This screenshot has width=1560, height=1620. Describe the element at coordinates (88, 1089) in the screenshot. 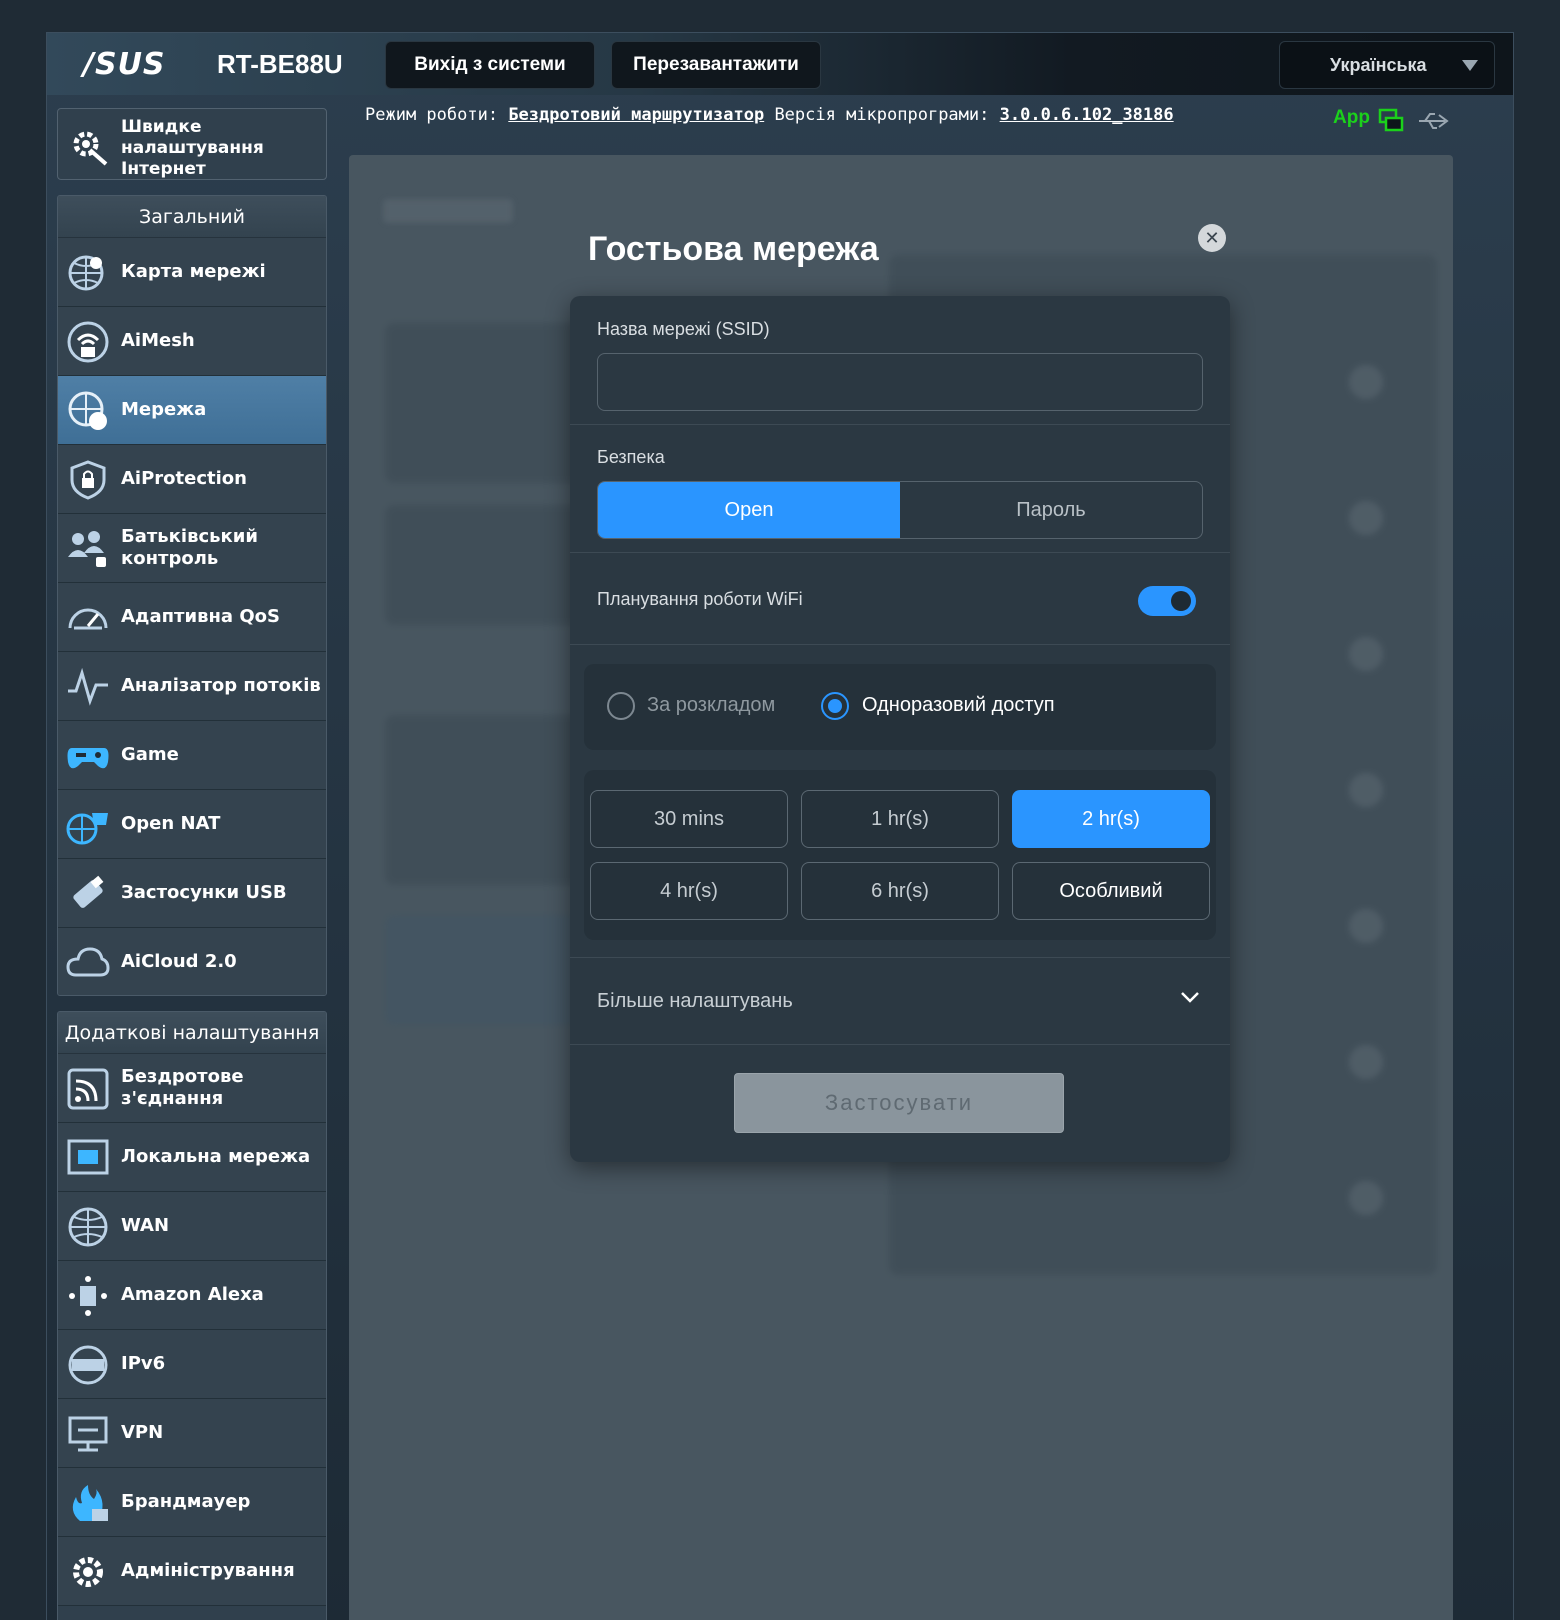

I see `wireless-icon` at that location.